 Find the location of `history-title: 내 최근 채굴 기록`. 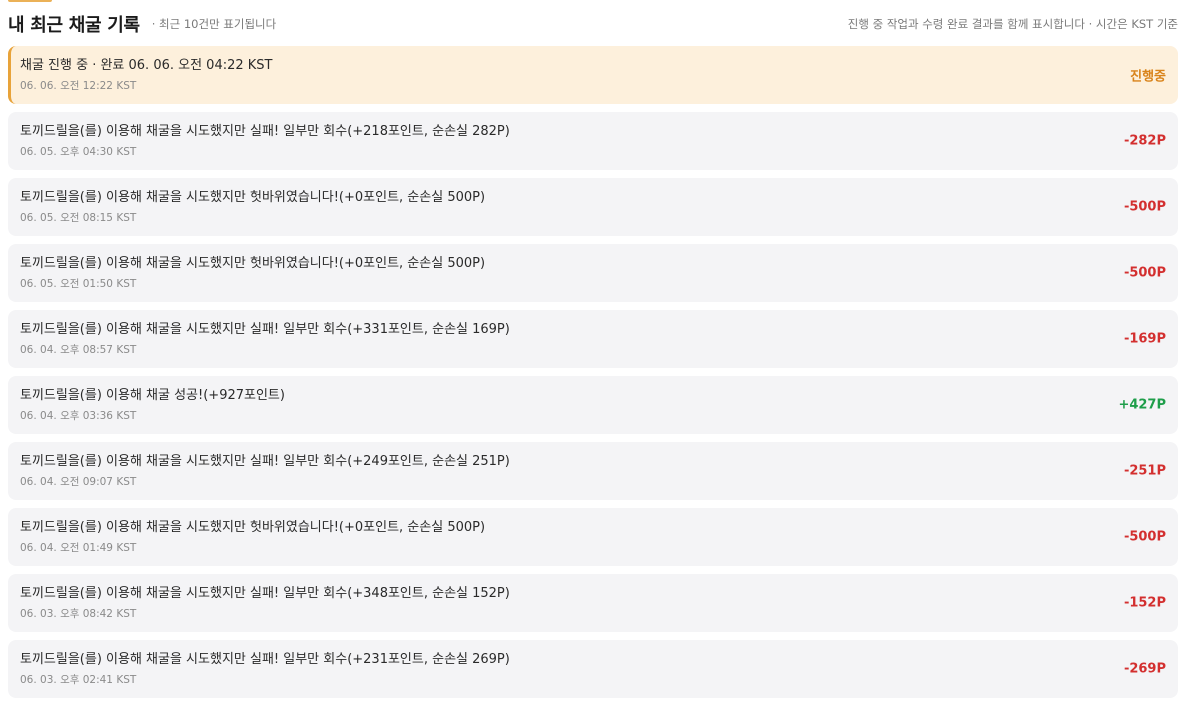

history-title: 내 최근 채굴 기록 is located at coordinates (74, 25).